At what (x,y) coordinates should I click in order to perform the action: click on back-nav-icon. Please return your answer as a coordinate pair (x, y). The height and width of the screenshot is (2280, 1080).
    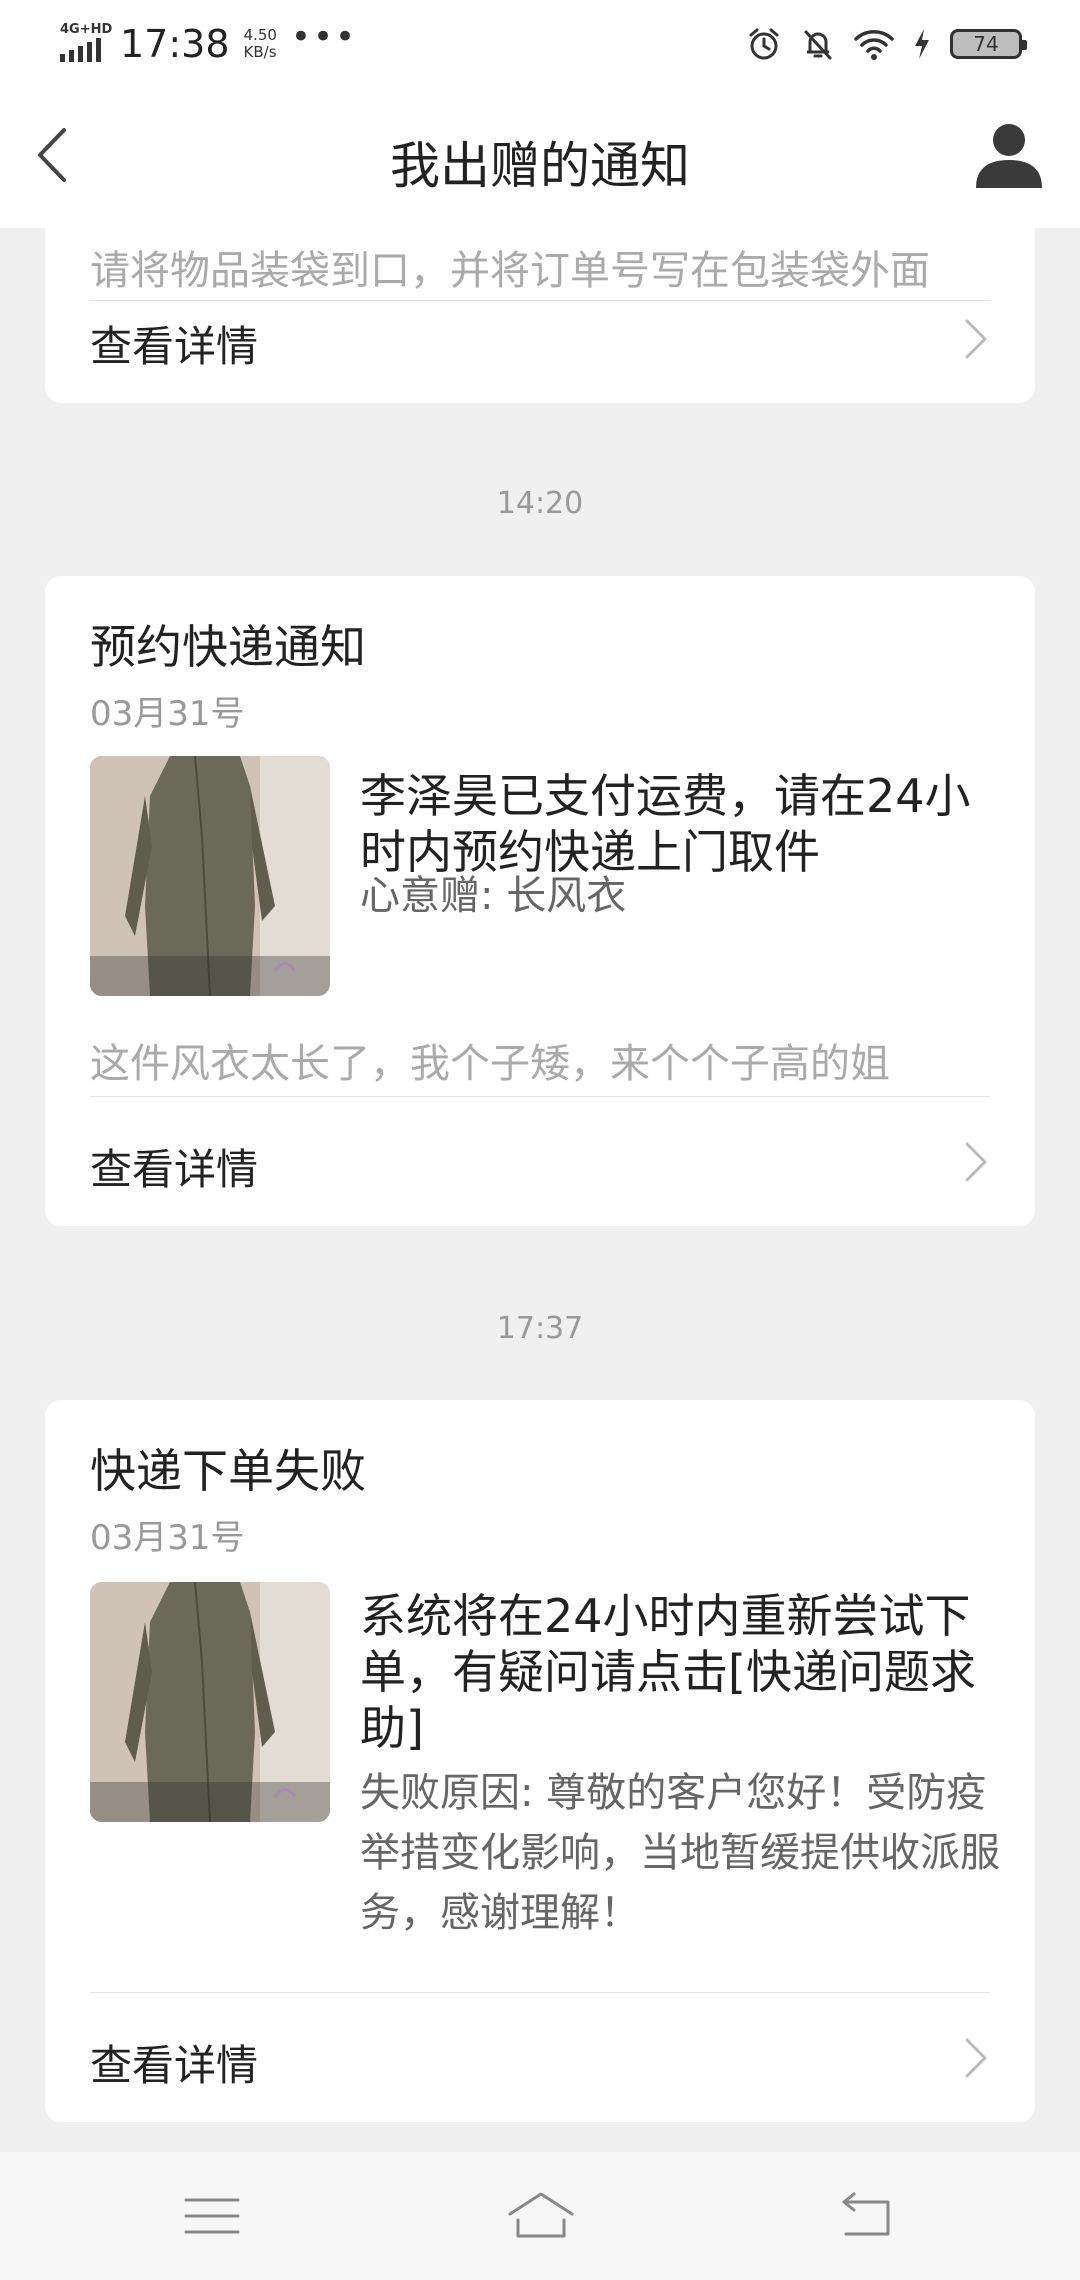
    Looking at the image, I should click on (868, 2216).